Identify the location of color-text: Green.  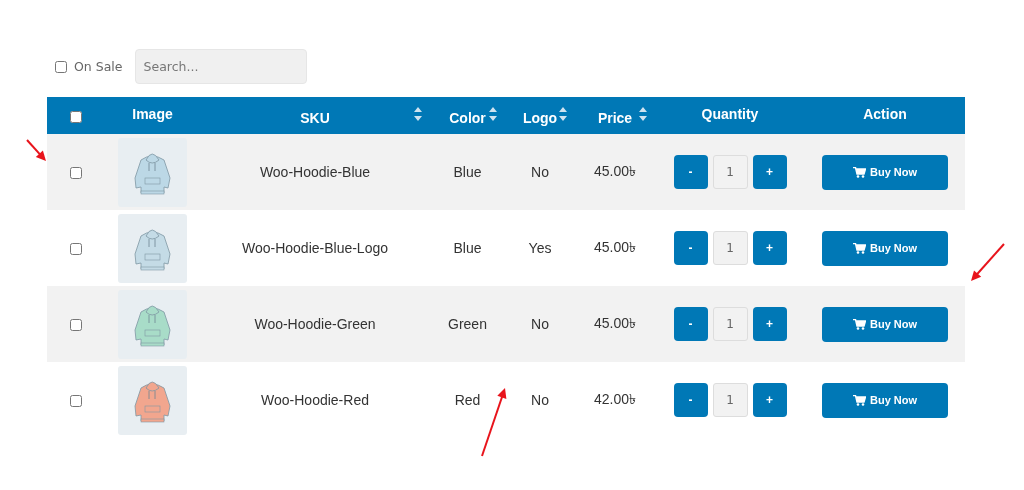
(467, 324).